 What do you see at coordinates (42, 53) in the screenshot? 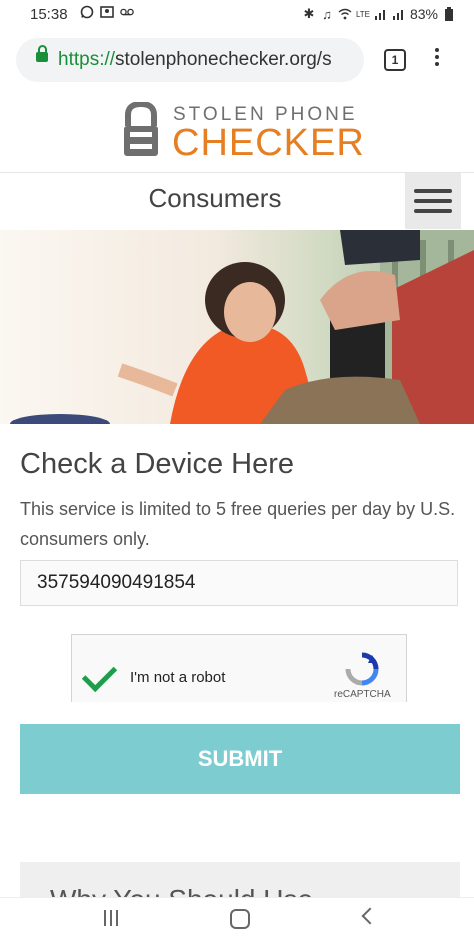
I see `lock-icon` at bounding box center [42, 53].